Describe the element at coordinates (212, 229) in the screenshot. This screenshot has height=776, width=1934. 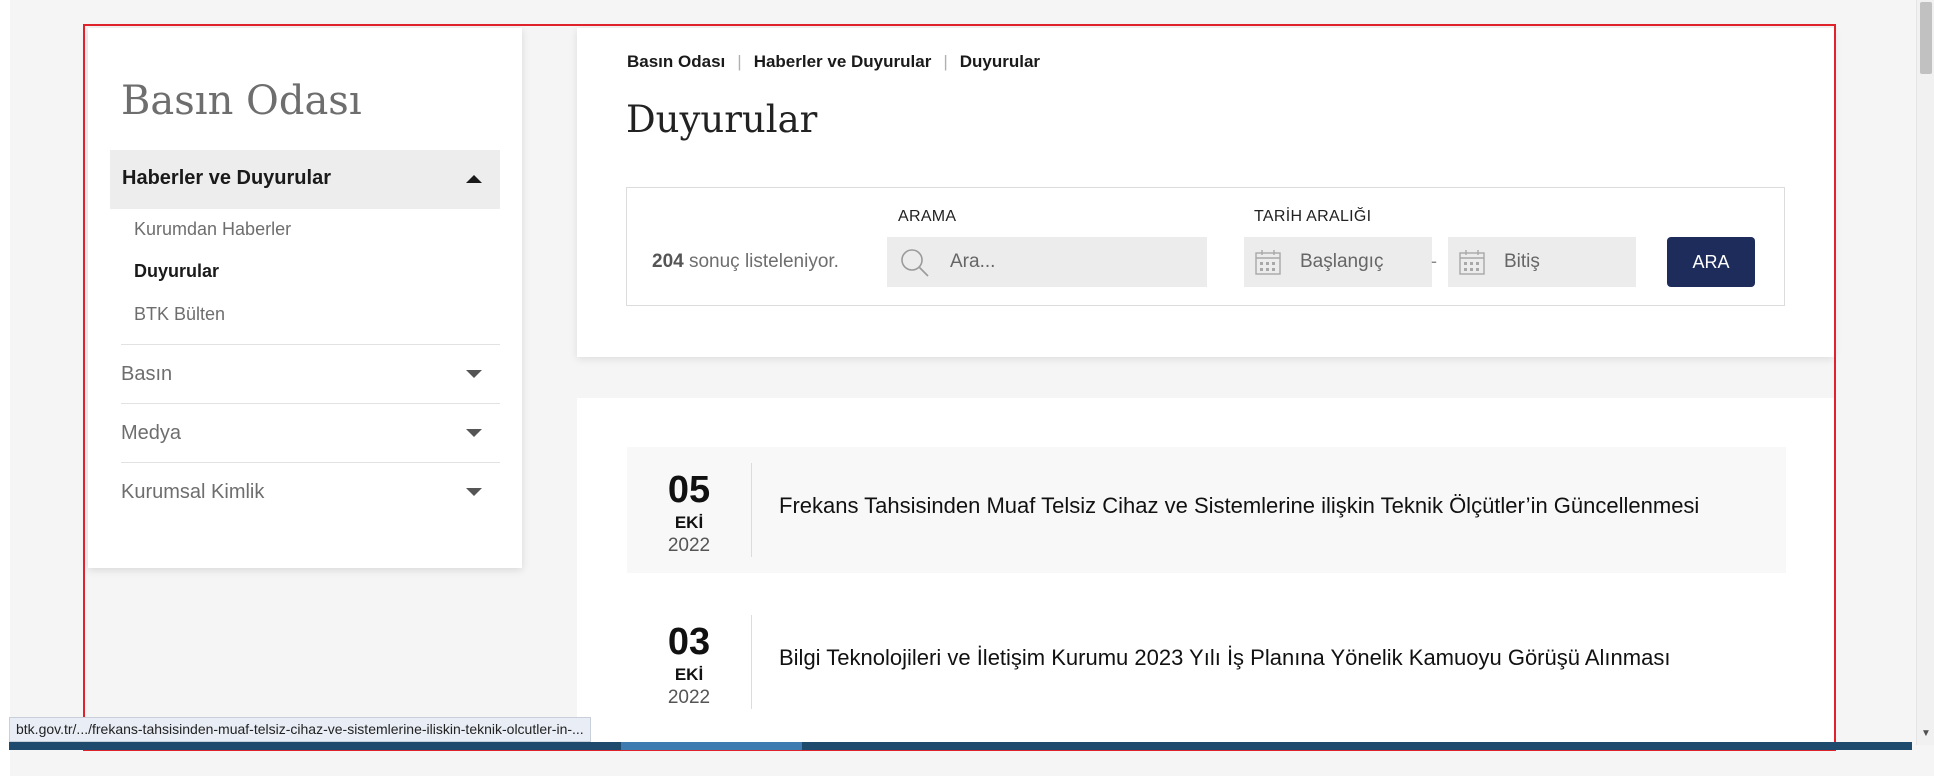
I see `sidebar-subitem-kurumdan-haberler: Kurumdan Haberler` at that location.